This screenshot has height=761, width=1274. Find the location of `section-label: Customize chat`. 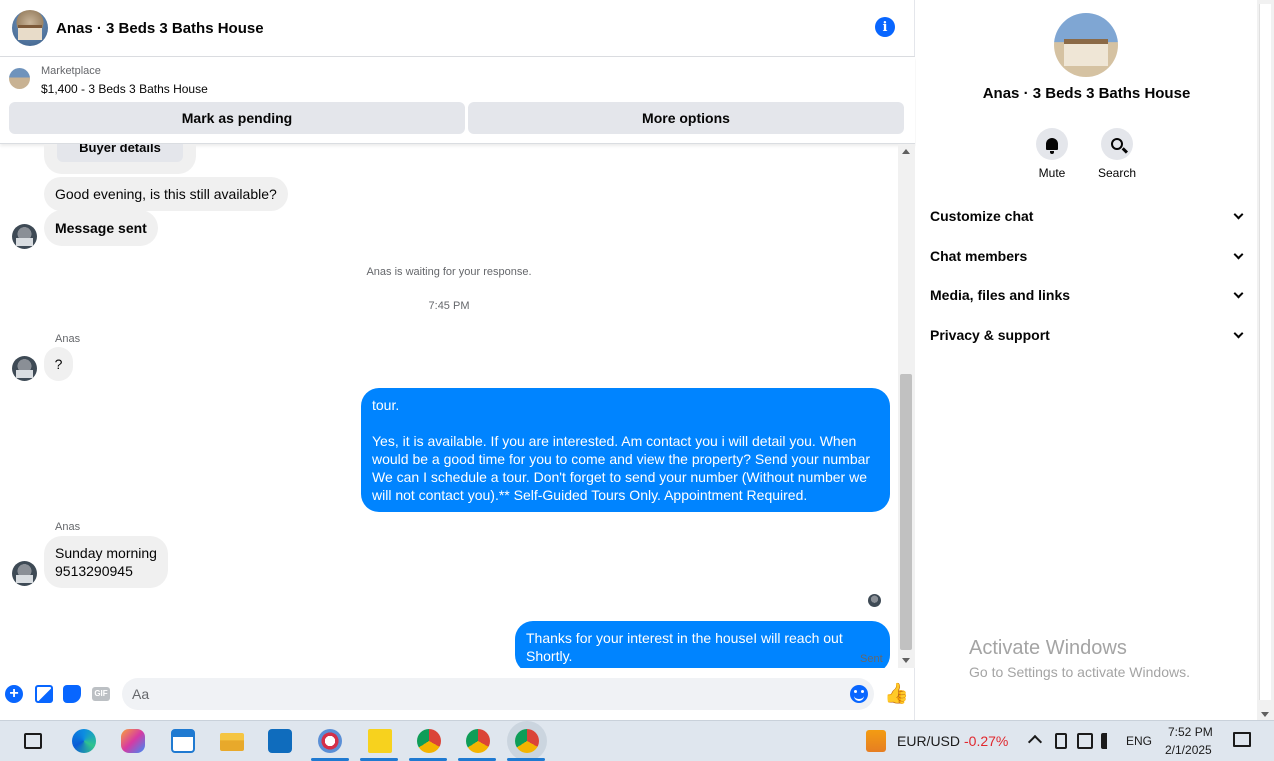

section-label: Customize chat is located at coordinates (982, 216).